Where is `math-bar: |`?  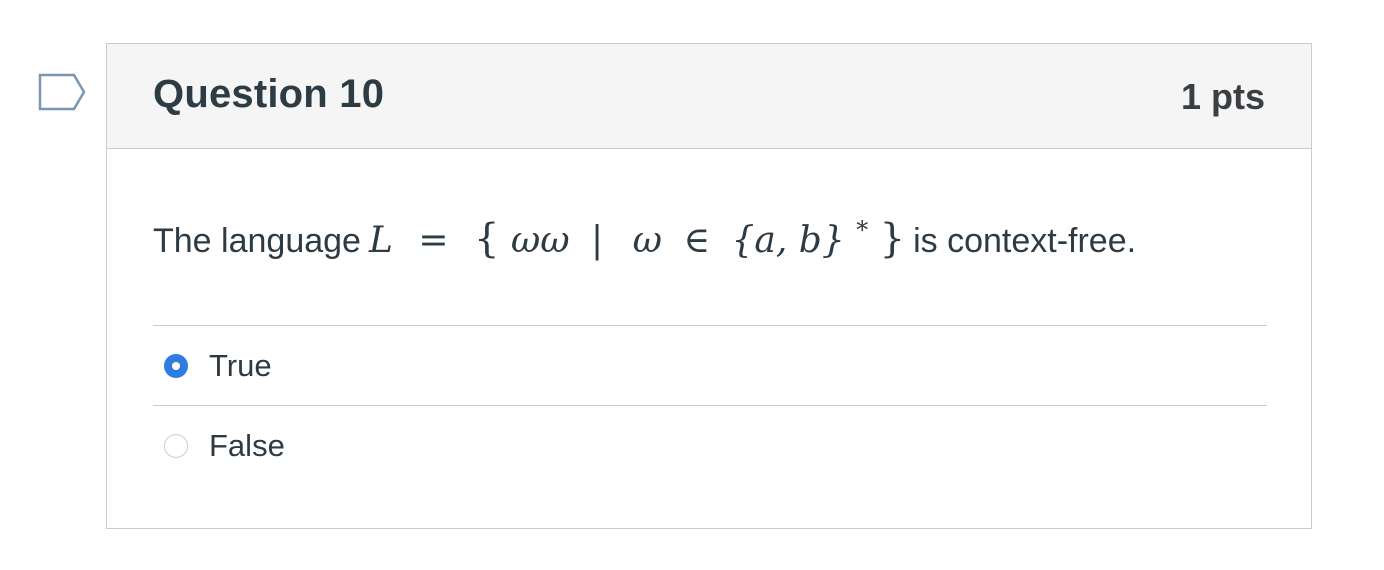
math-bar: | is located at coordinates (597, 240).